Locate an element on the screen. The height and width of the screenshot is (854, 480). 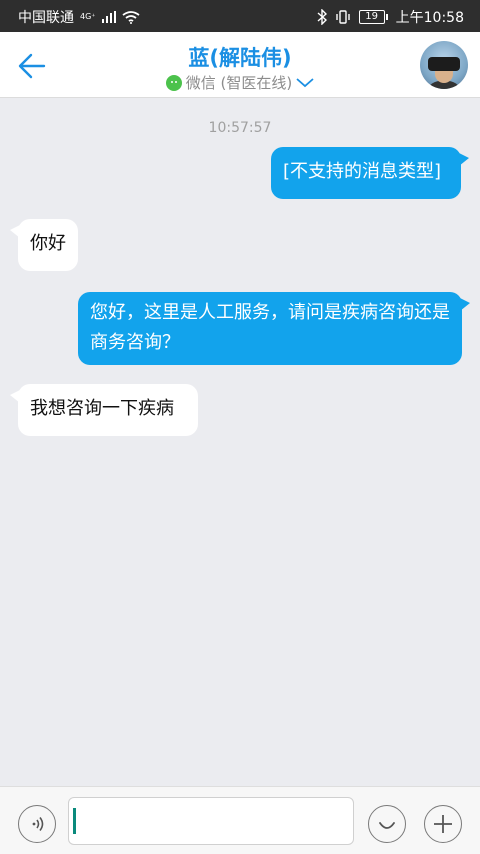
plus-icon is located at coordinates (443, 824).